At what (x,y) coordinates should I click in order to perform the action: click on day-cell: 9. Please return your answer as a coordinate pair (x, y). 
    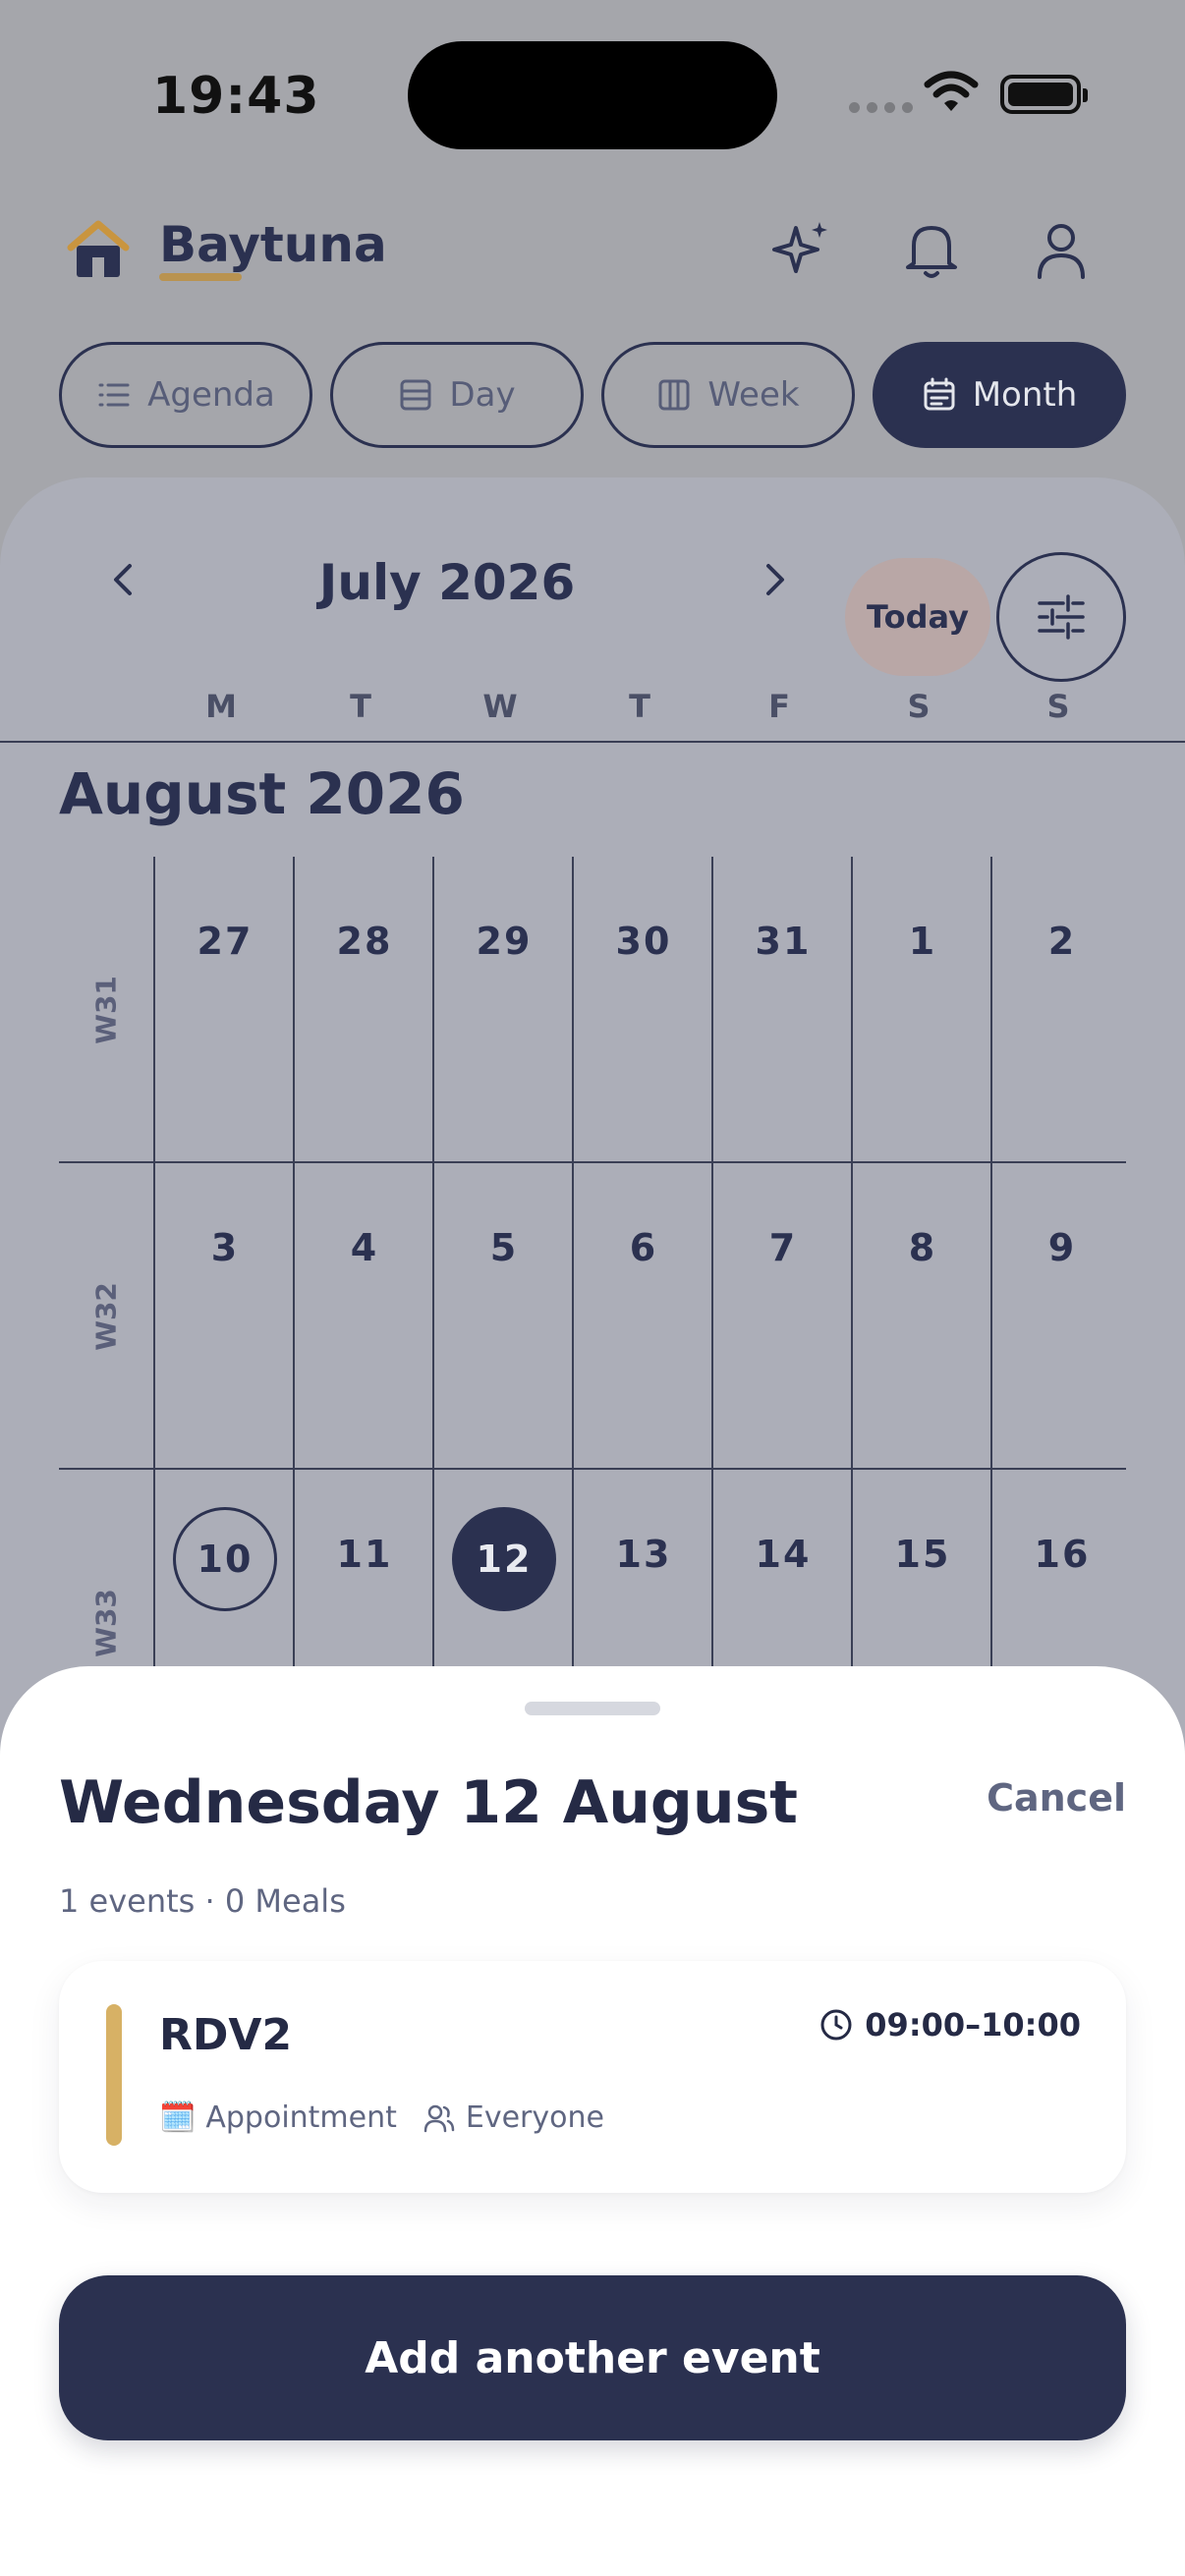
    Looking at the image, I should click on (1060, 1316).